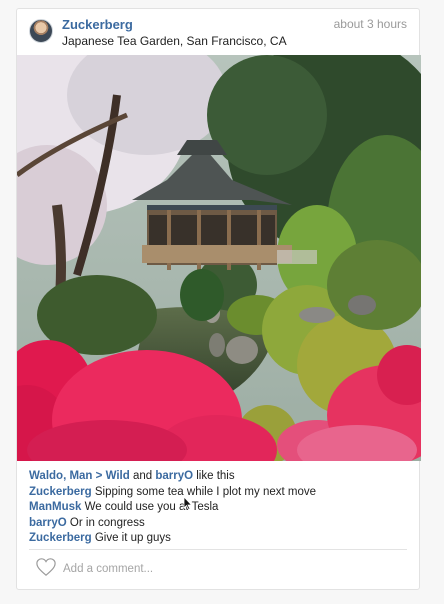  I want to click on heart-icon, so click(46, 567).